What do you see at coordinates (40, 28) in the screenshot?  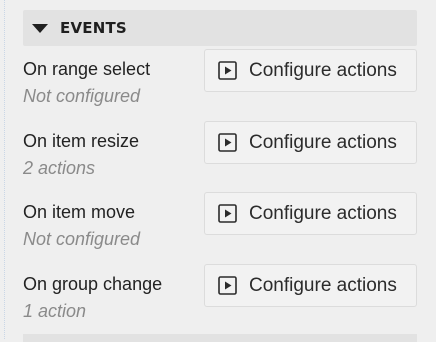 I see `caret-down-icon` at bounding box center [40, 28].